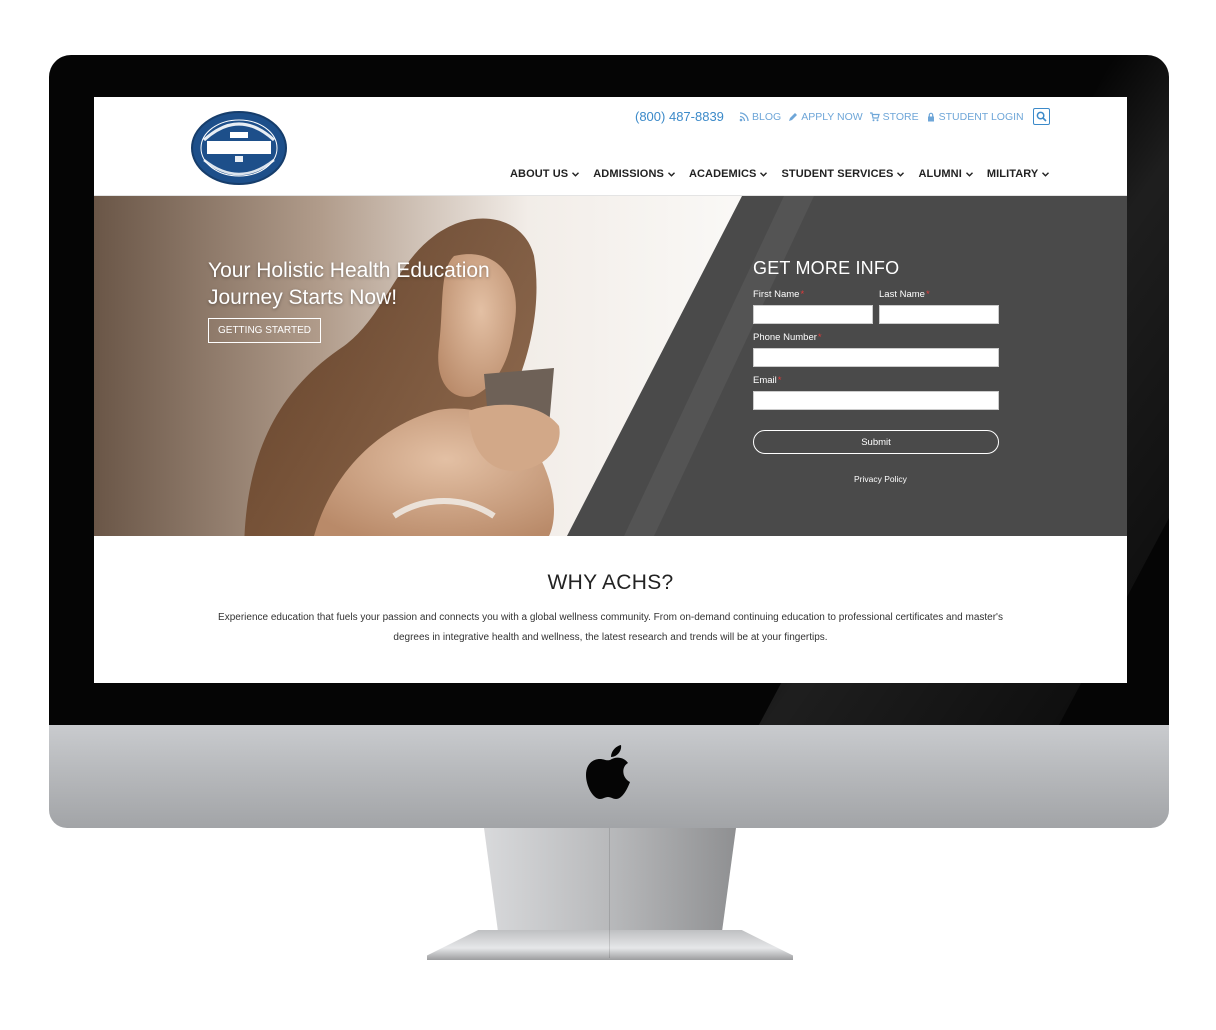 This screenshot has height=1030, width=1216. Describe the element at coordinates (813, 314) in the screenshot. I see `first-name-field` at that location.